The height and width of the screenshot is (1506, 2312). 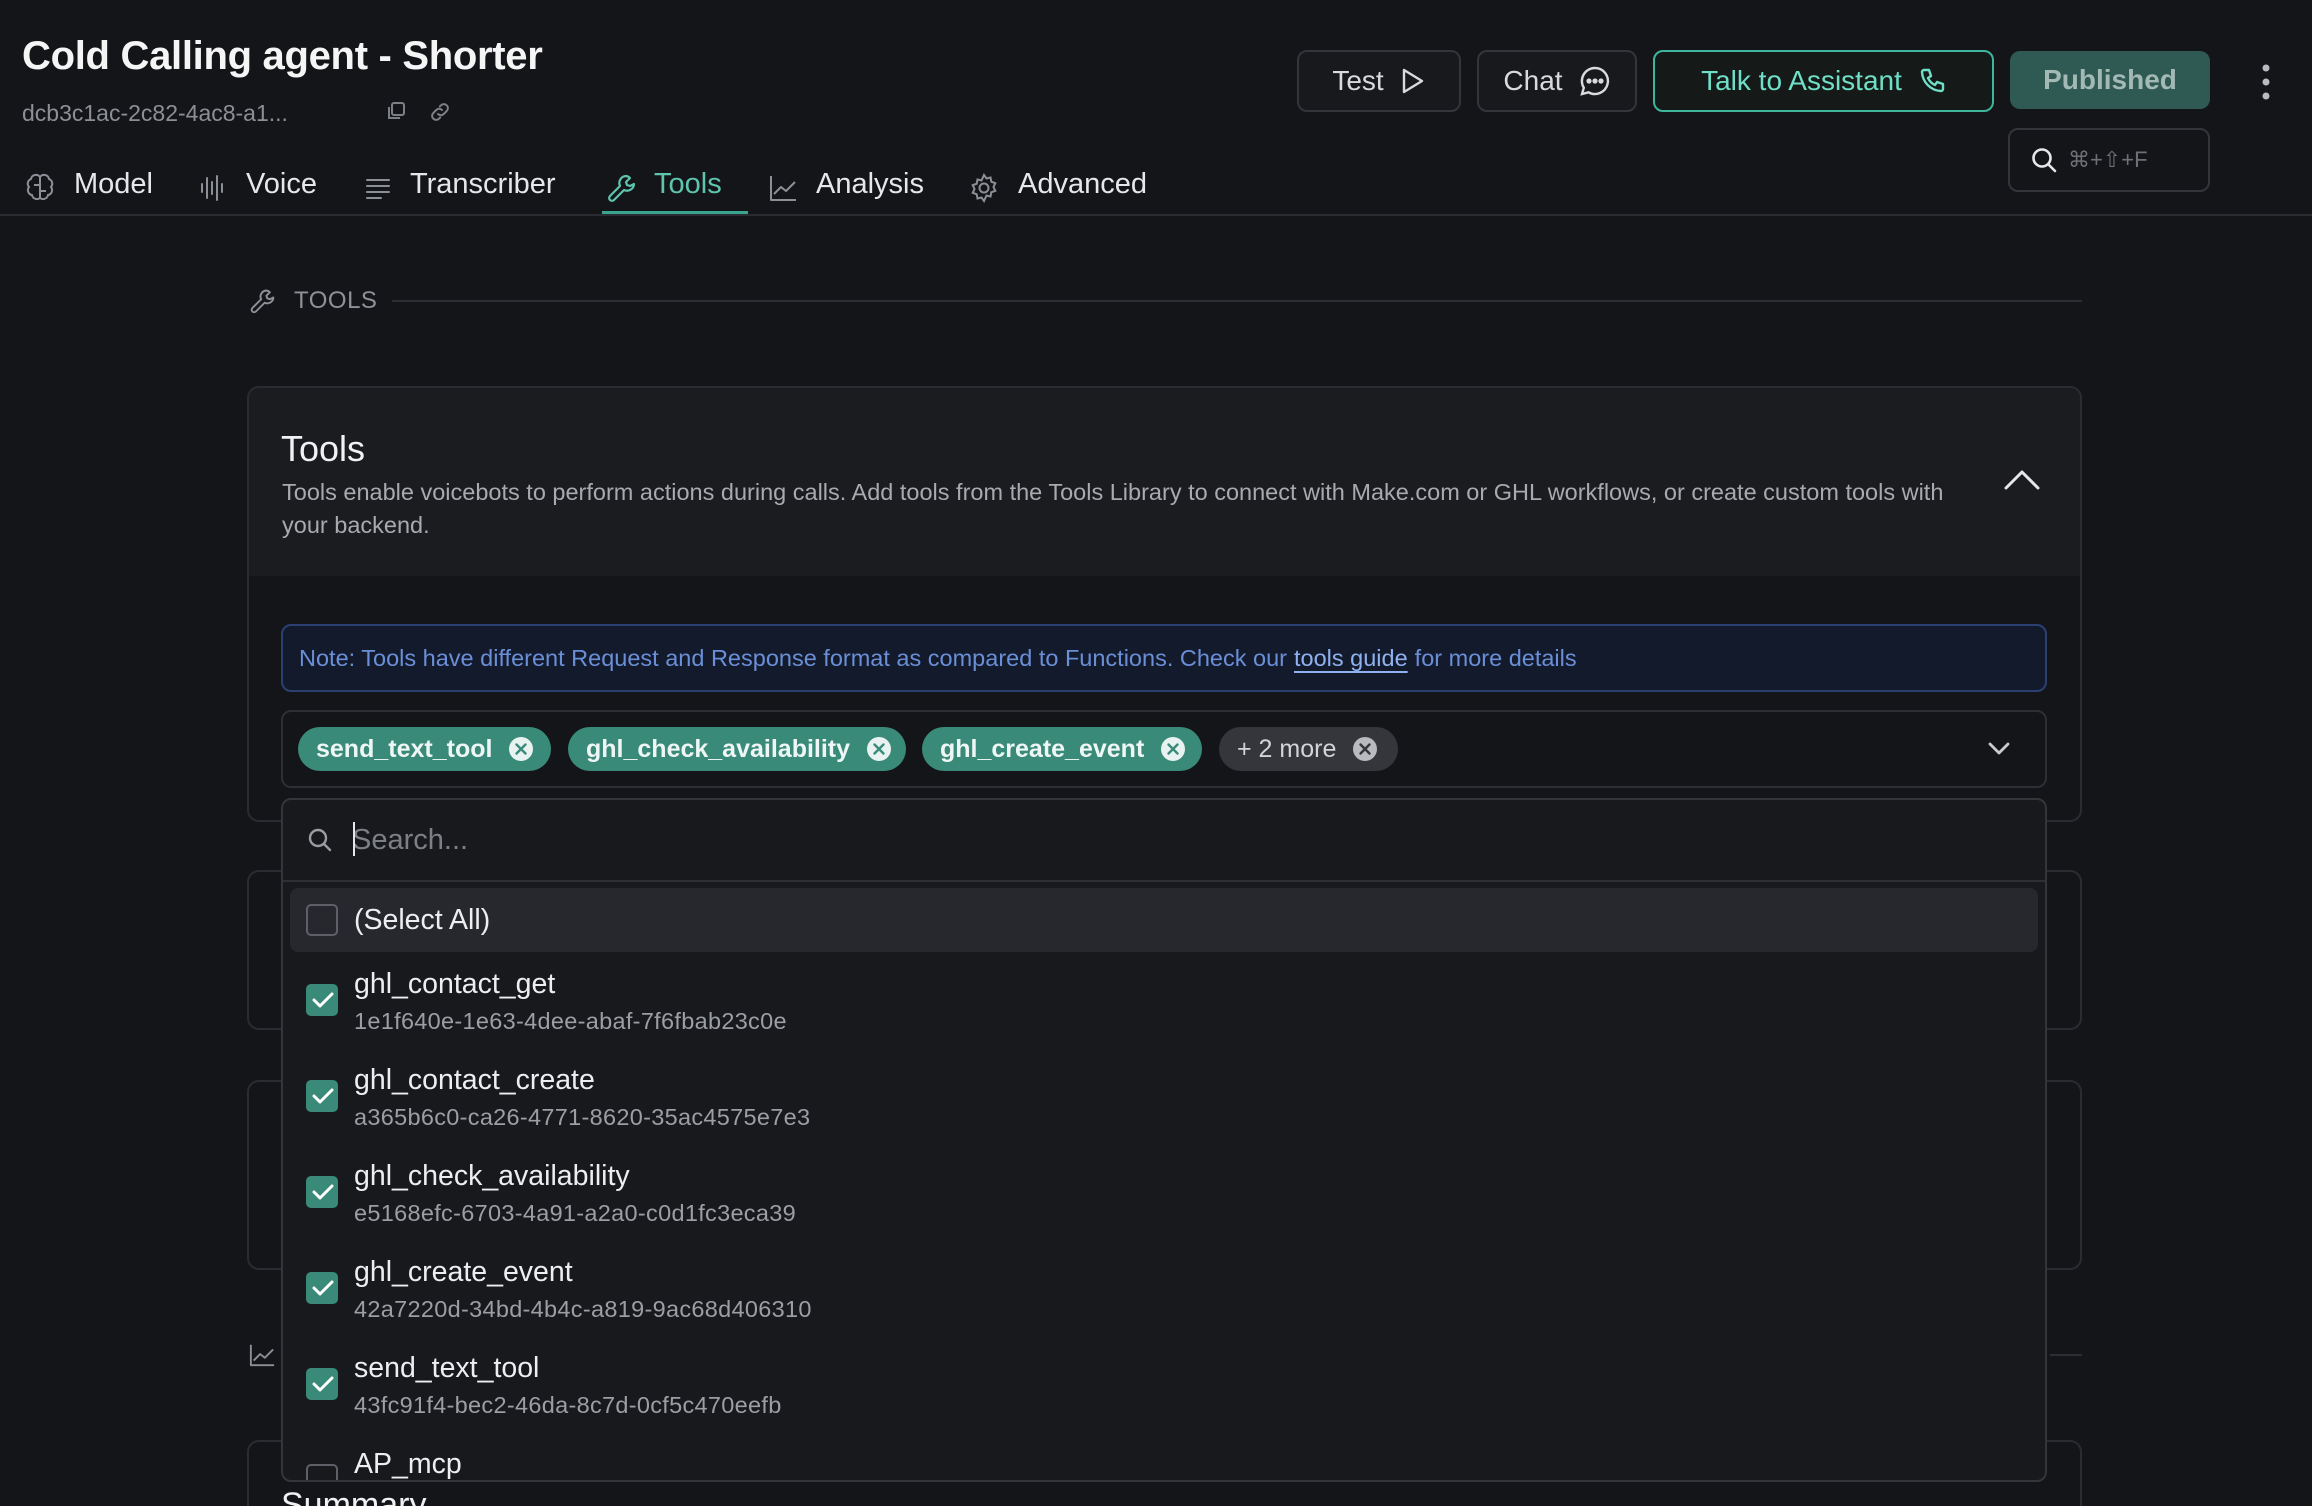 What do you see at coordinates (1495, 657) in the screenshot?
I see `note-text-suffix: for more details` at bounding box center [1495, 657].